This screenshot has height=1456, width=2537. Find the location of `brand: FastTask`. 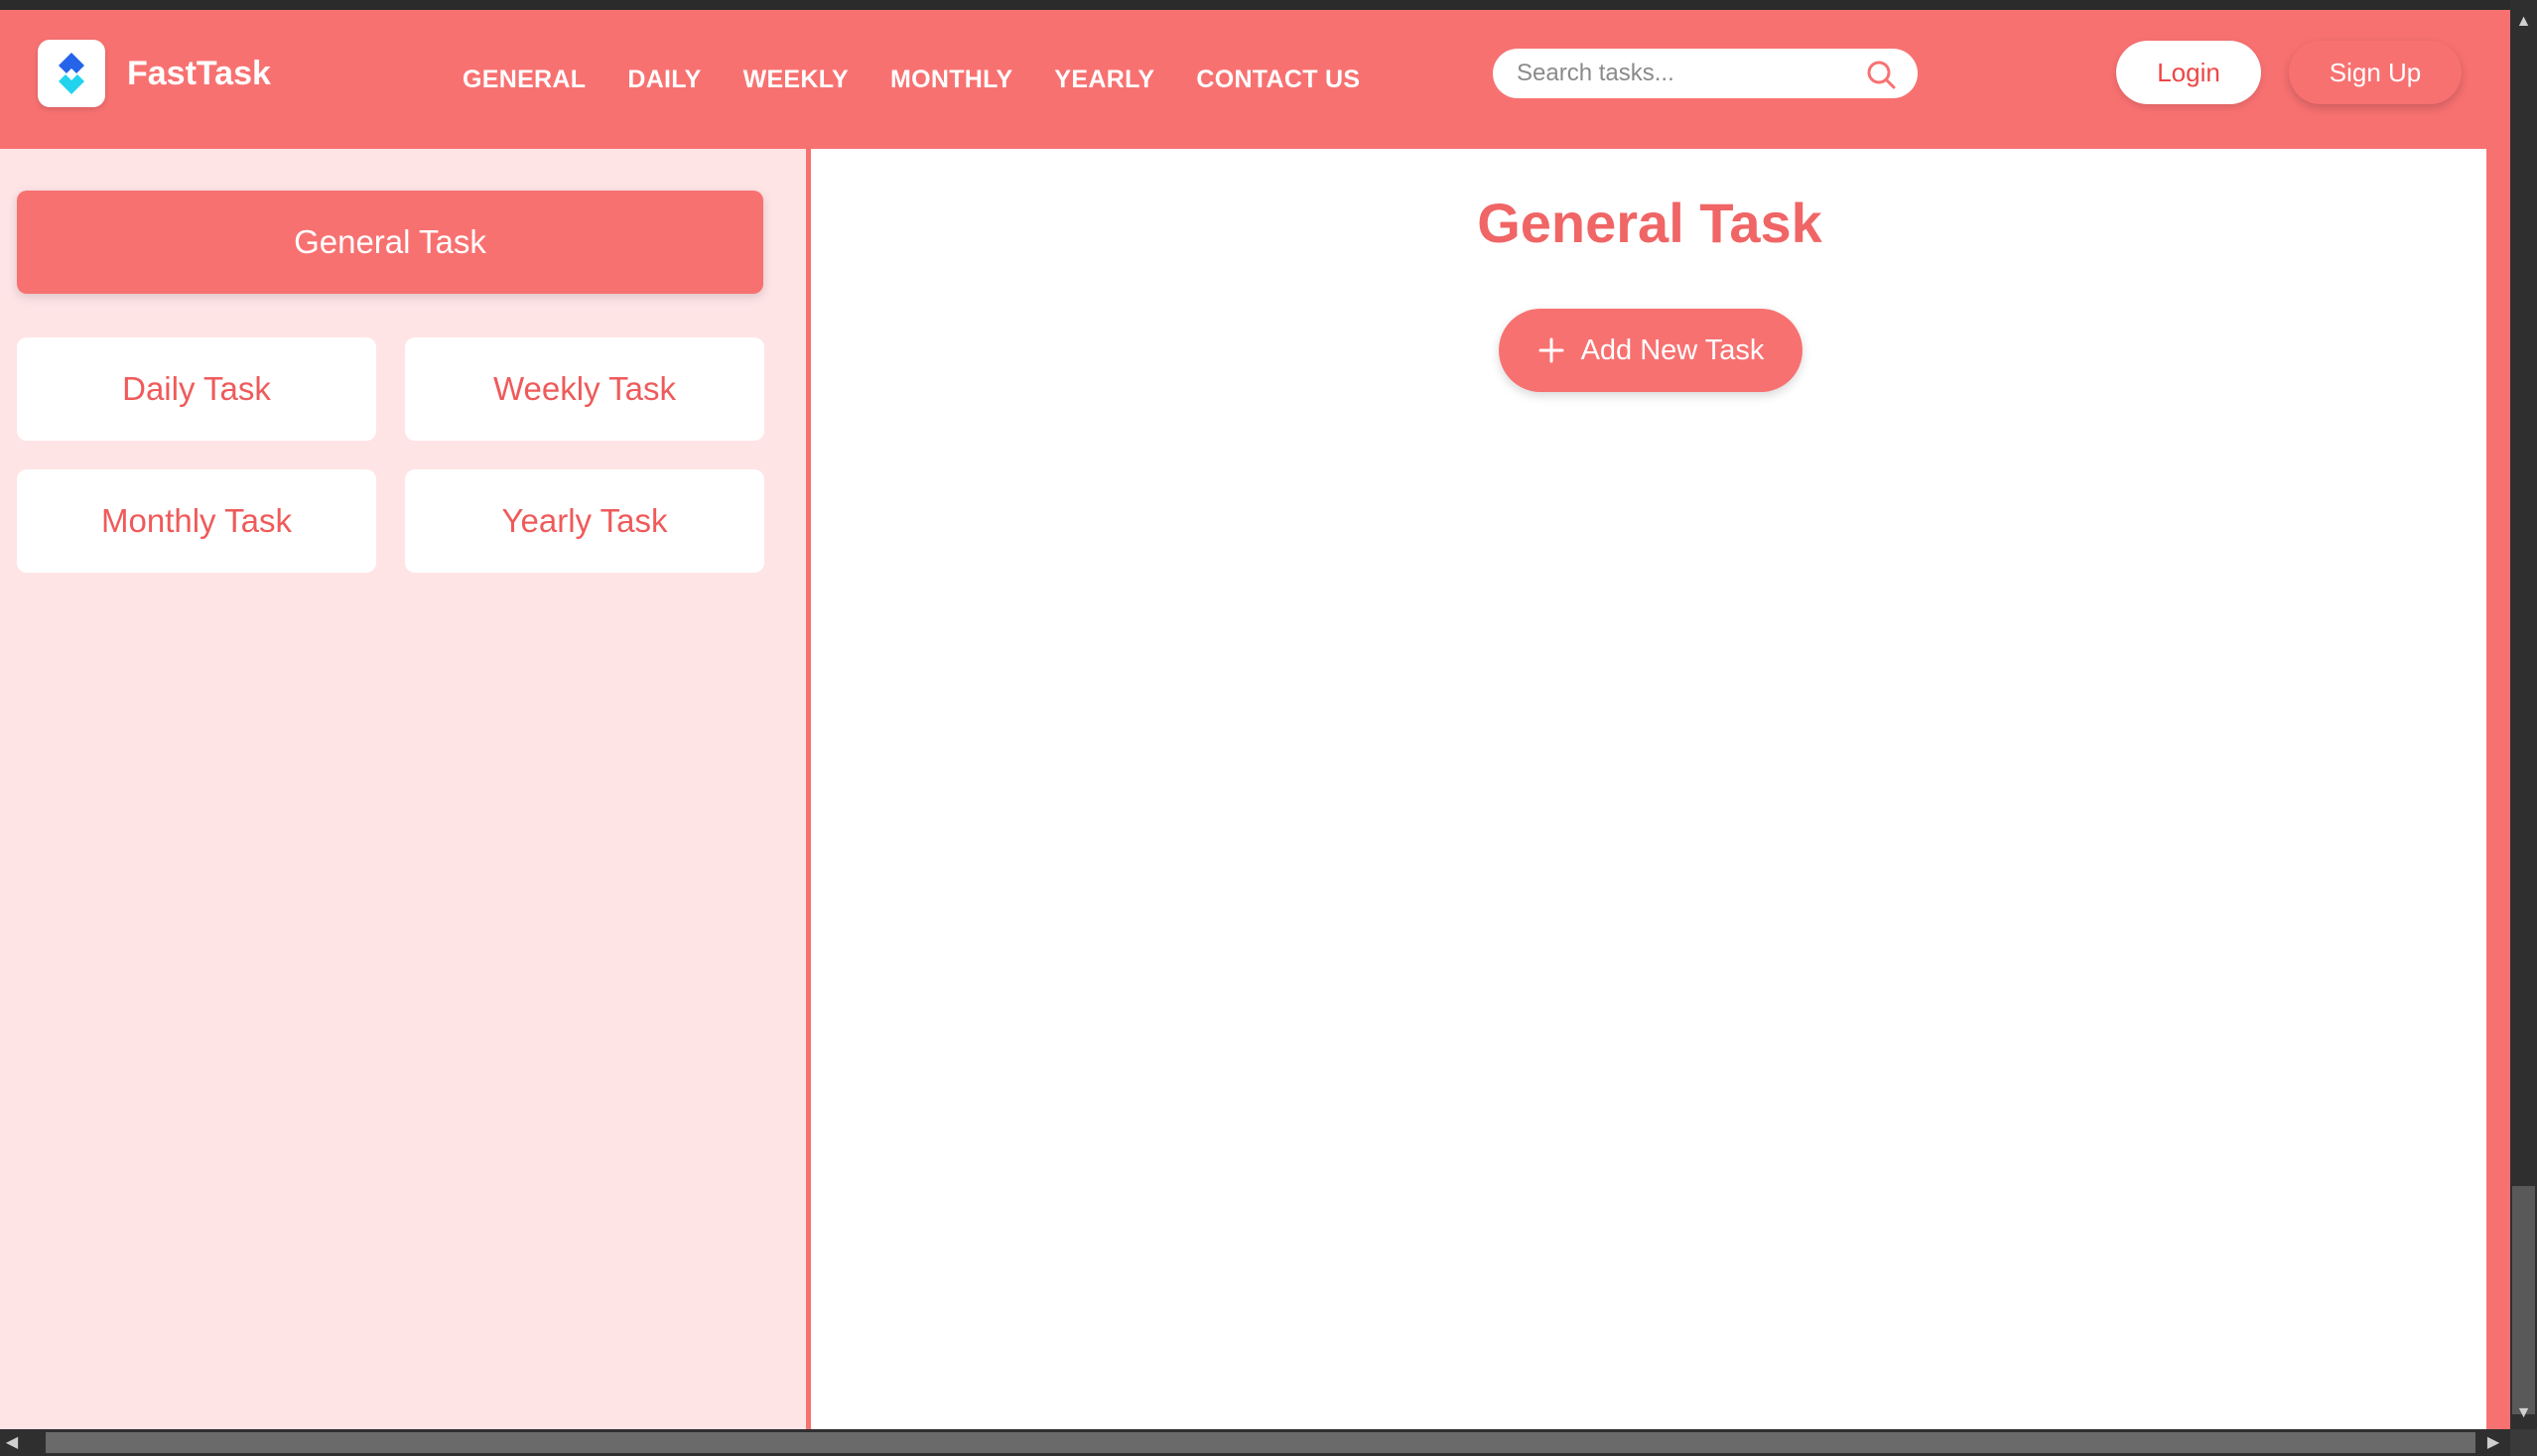

brand: FastTask is located at coordinates (154, 73).